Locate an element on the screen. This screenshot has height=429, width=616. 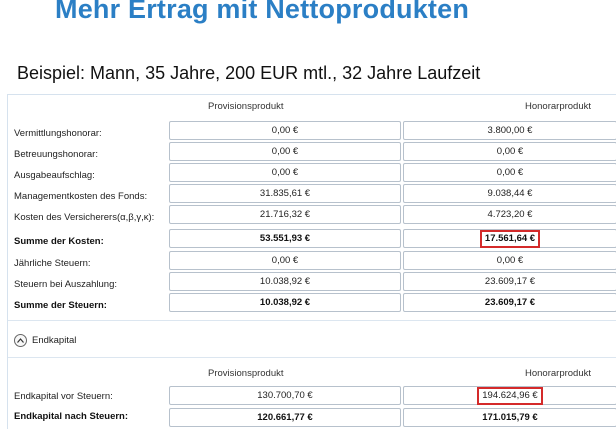
row-label-betreuungshonorar: Betreuungshonorar: is located at coordinates (56, 154).